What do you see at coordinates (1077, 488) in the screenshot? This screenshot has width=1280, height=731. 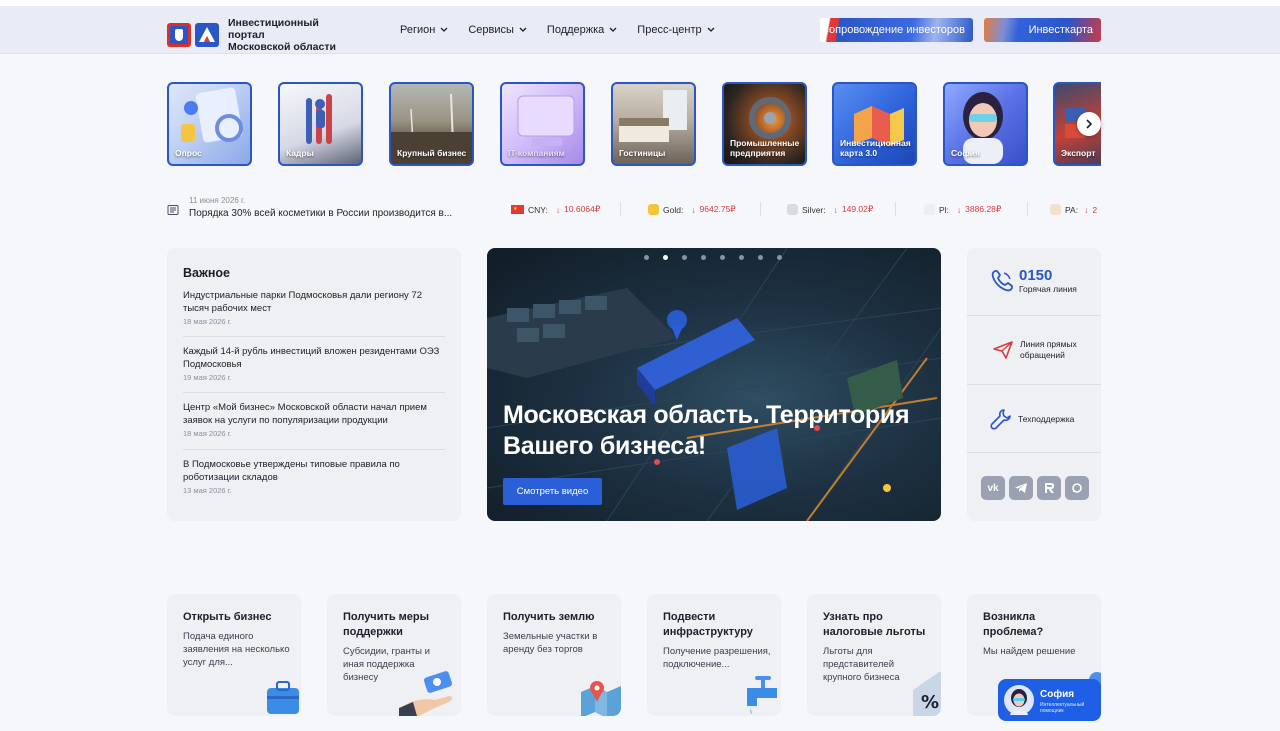 I see `max-icon` at bounding box center [1077, 488].